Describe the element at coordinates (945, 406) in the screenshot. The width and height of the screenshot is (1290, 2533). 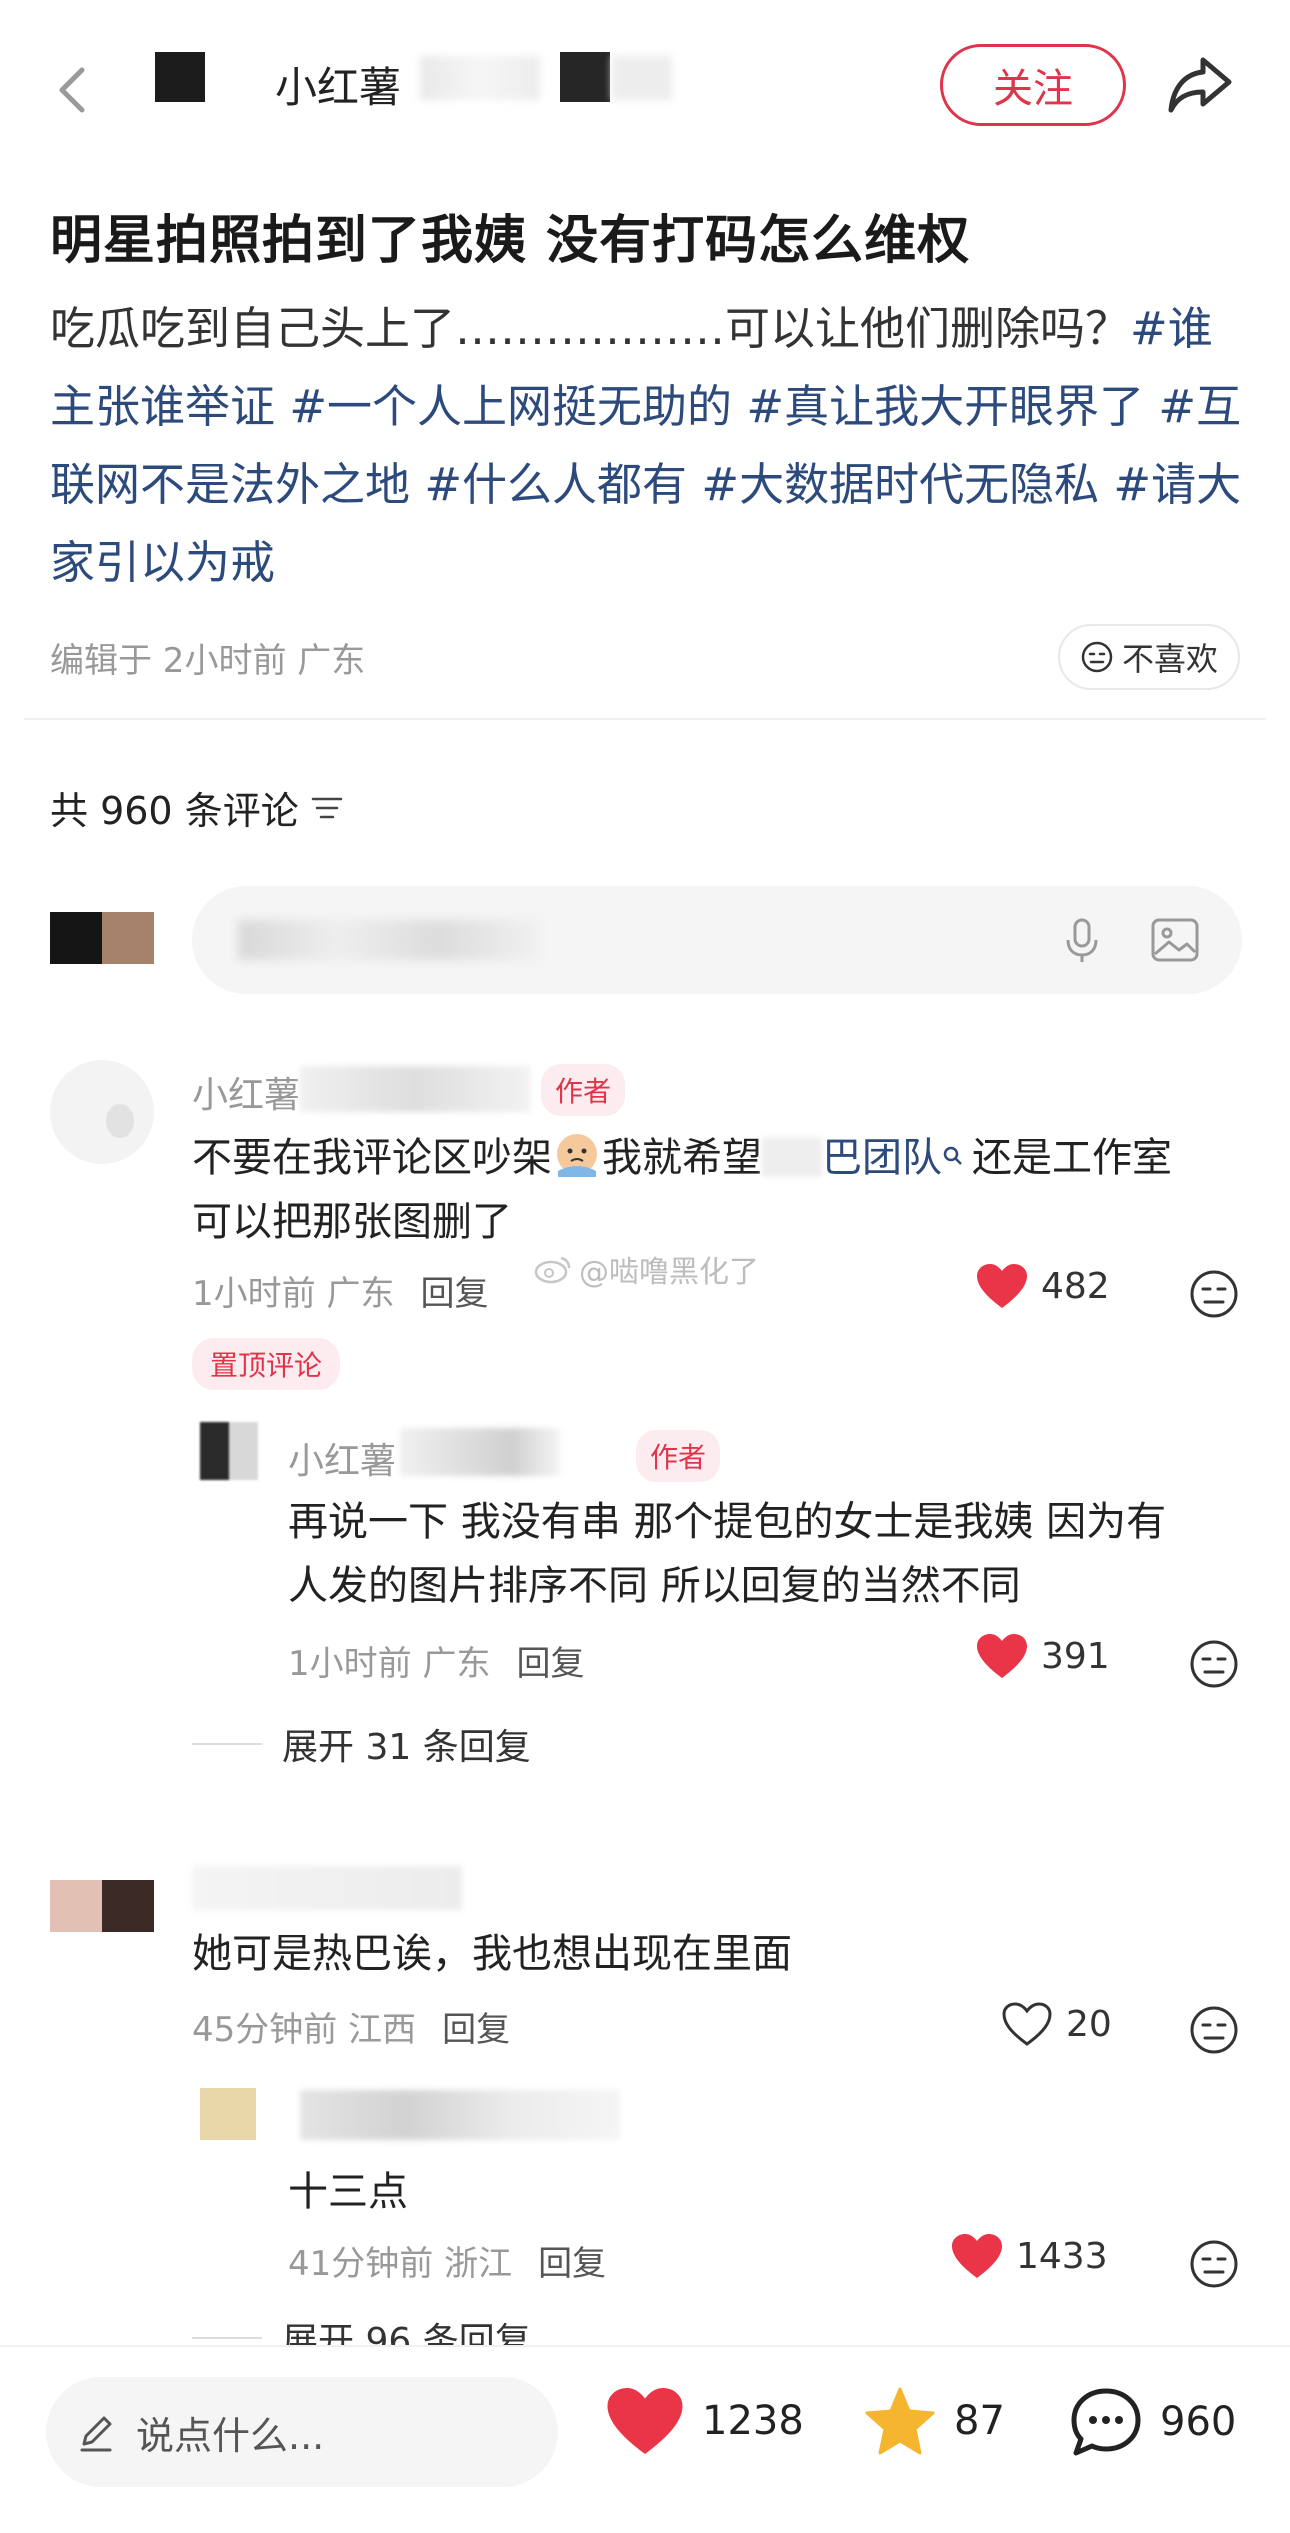
I see `hashtag: #真让我大开眼界了` at that location.